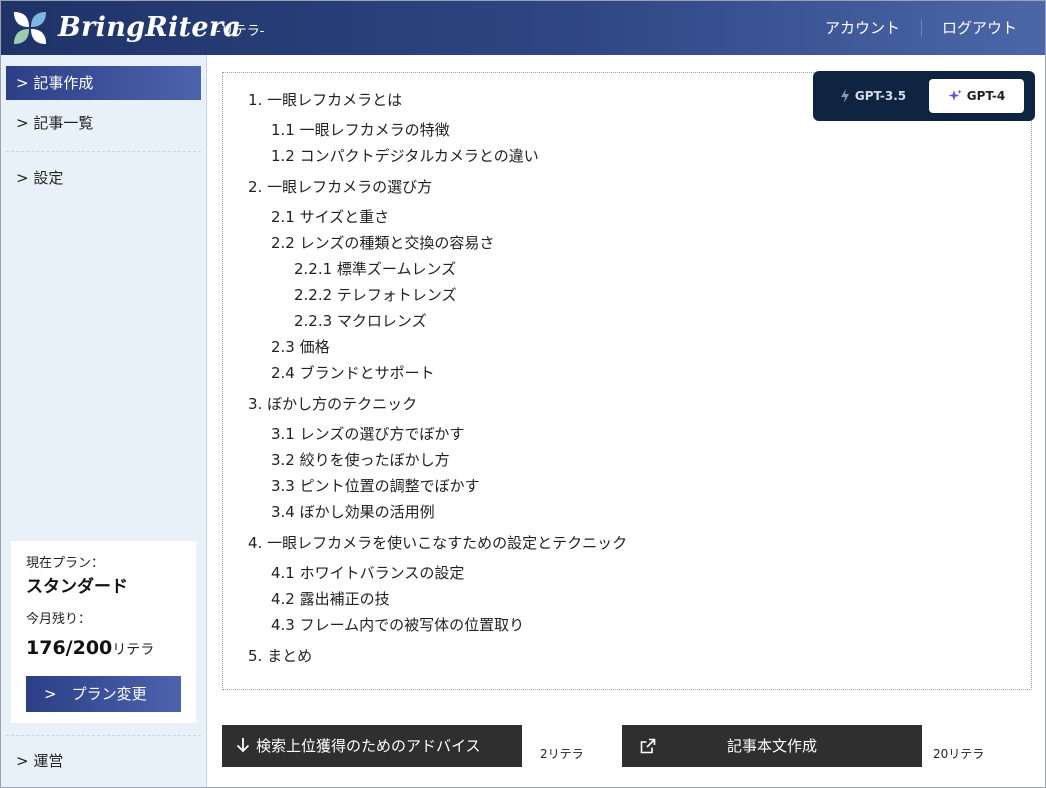 The height and width of the screenshot is (788, 1046). Describe the element at coordinates (353, 512) in the screenshot. I see `outline-subheading: 3.4 ぼかし効果の活用例` at that location.